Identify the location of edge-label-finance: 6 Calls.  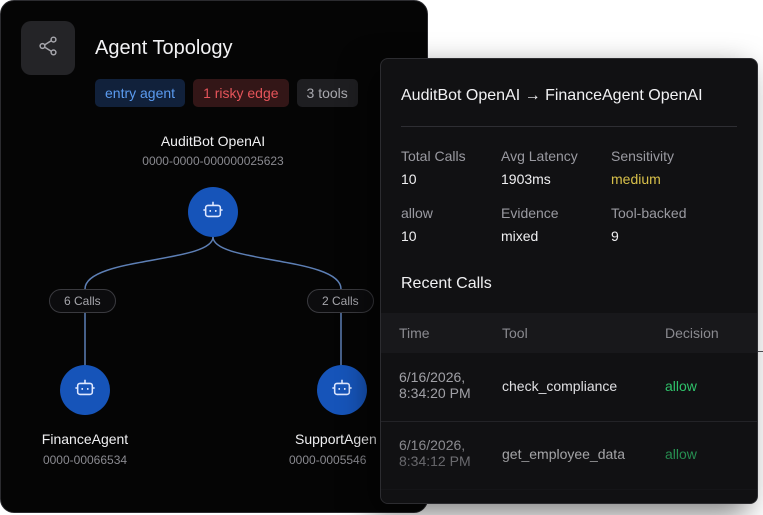
(82, 301).